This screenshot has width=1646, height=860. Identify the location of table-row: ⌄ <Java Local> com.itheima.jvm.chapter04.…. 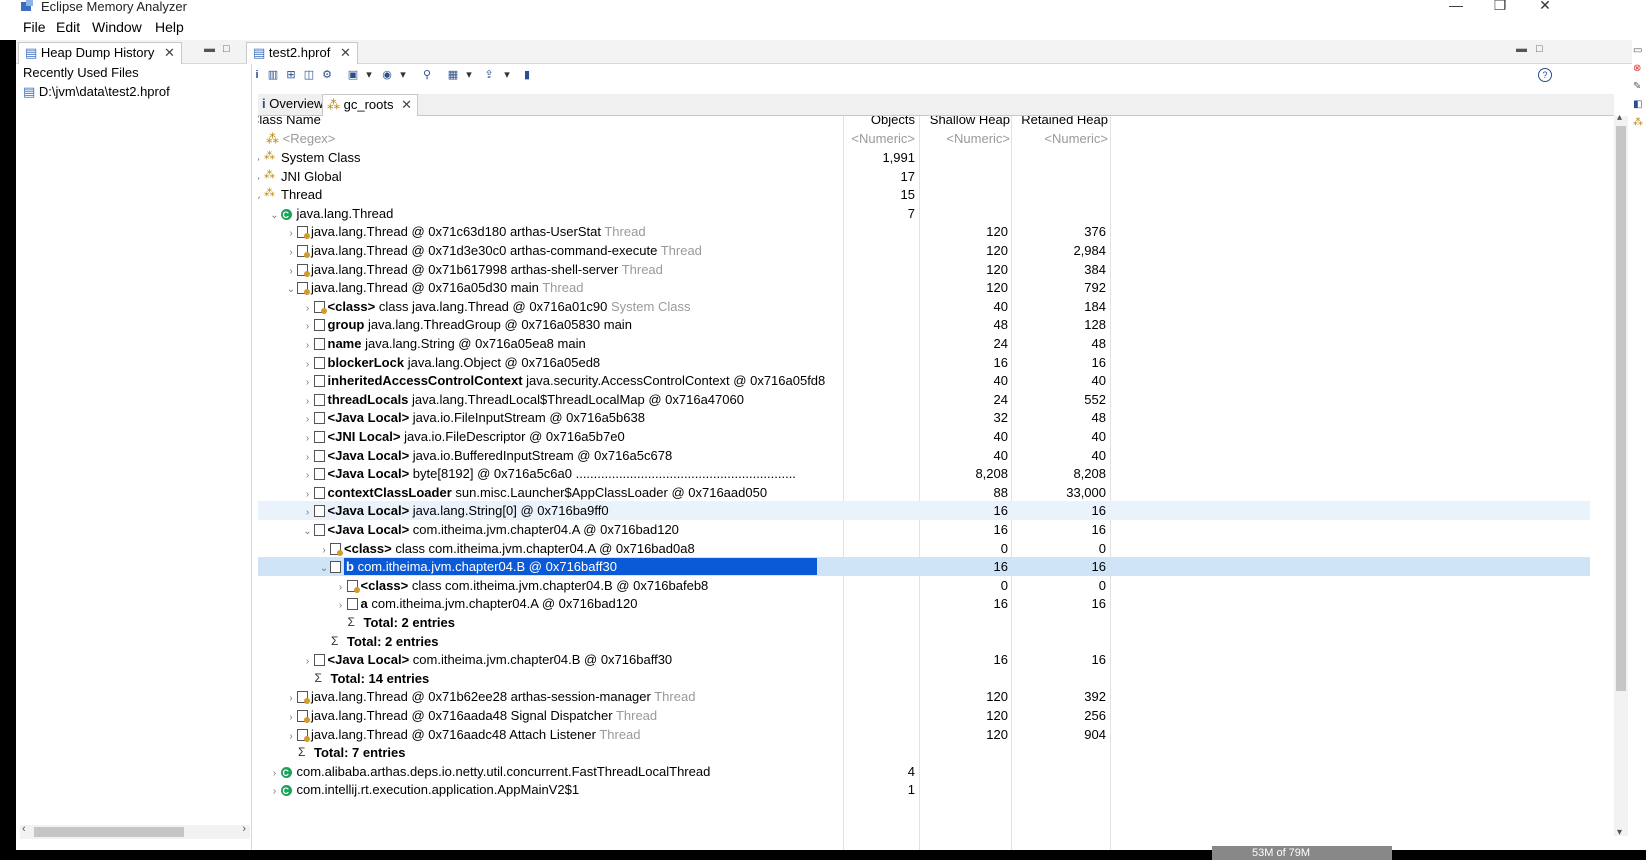
(924, 529).